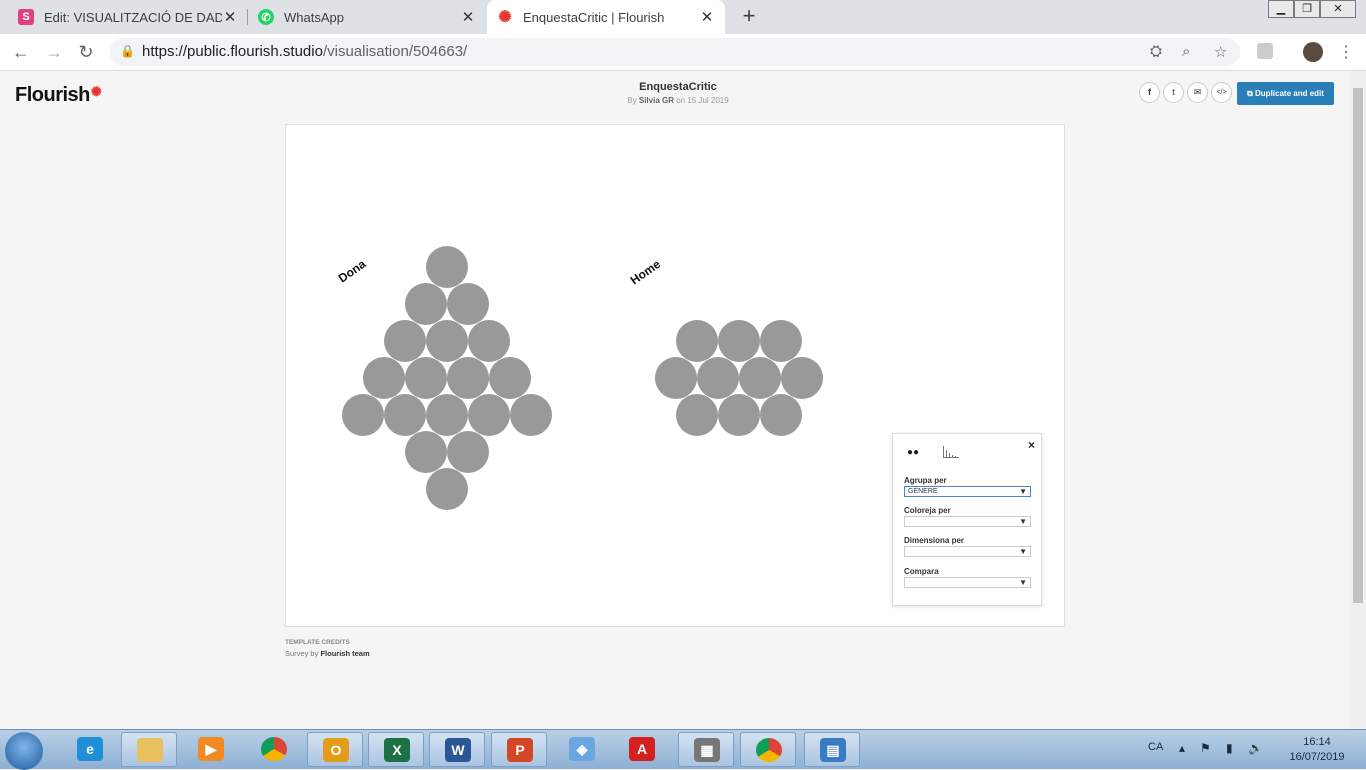 The height and width of the screenshot is (770, 1366). What do you see at coordinates (317, 642) in the screenshot?
I see `template-credits-heading: TEMPLATE CREDITS` at bounding box center [317, 642].